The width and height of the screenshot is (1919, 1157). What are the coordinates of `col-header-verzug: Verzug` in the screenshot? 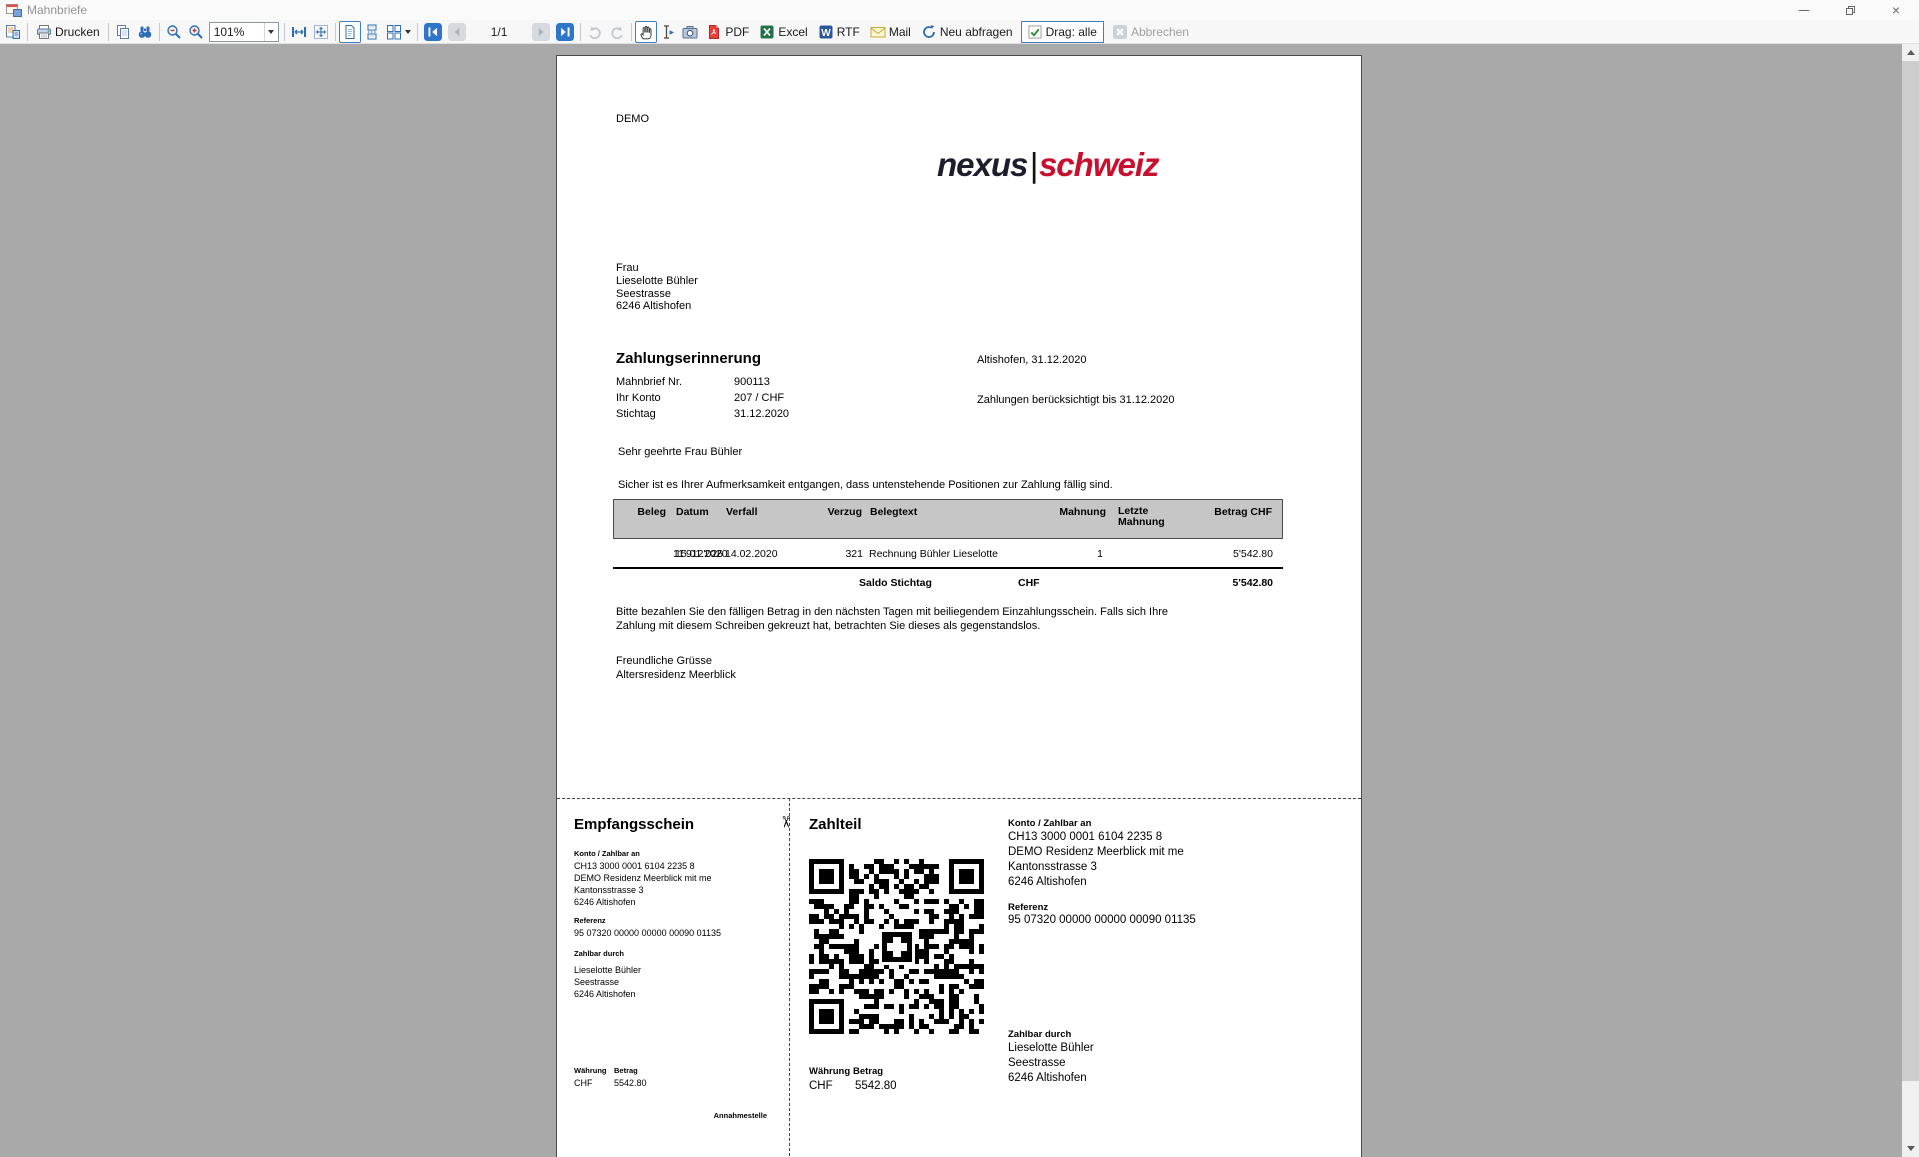 It's located at (844, 512).